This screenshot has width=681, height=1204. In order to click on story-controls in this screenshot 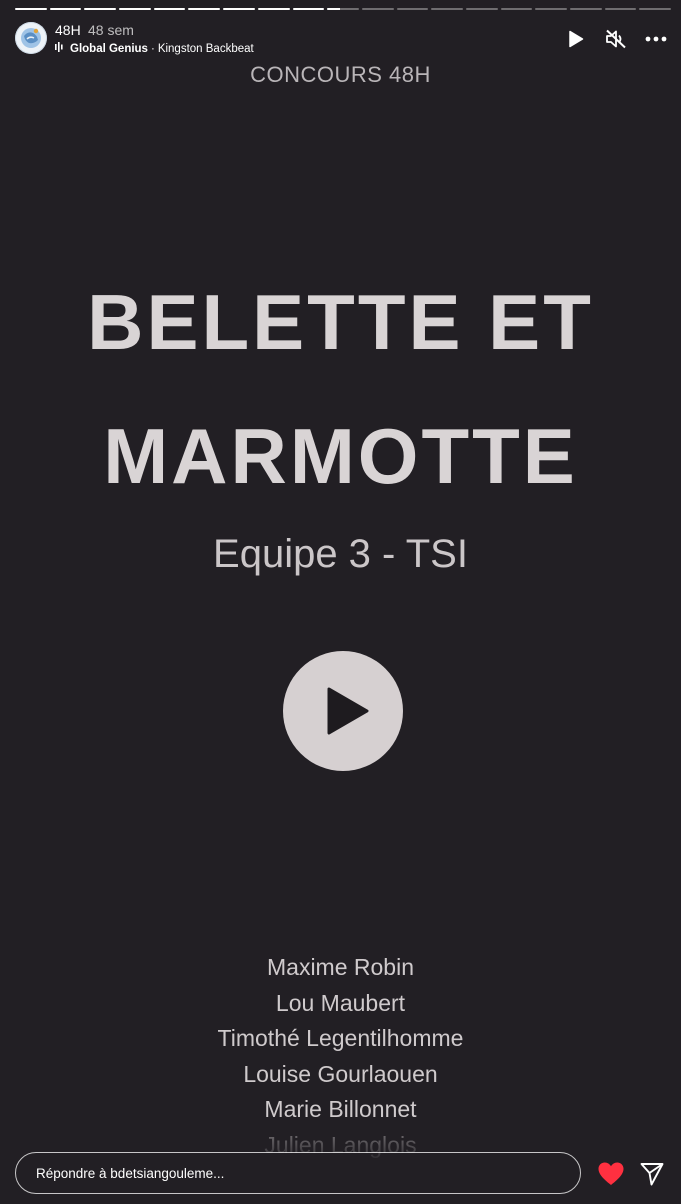, I will do `click(616, 39)`.